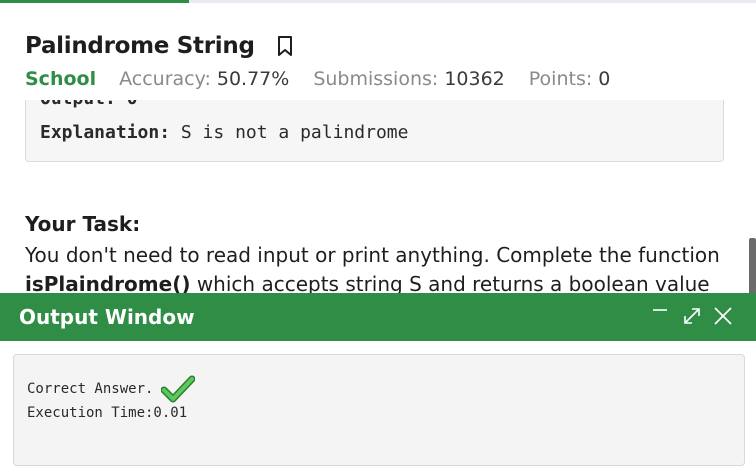 This screenshot has height=466, width=756. I want to click on output-window-title: Output Window, so click(107, 317).